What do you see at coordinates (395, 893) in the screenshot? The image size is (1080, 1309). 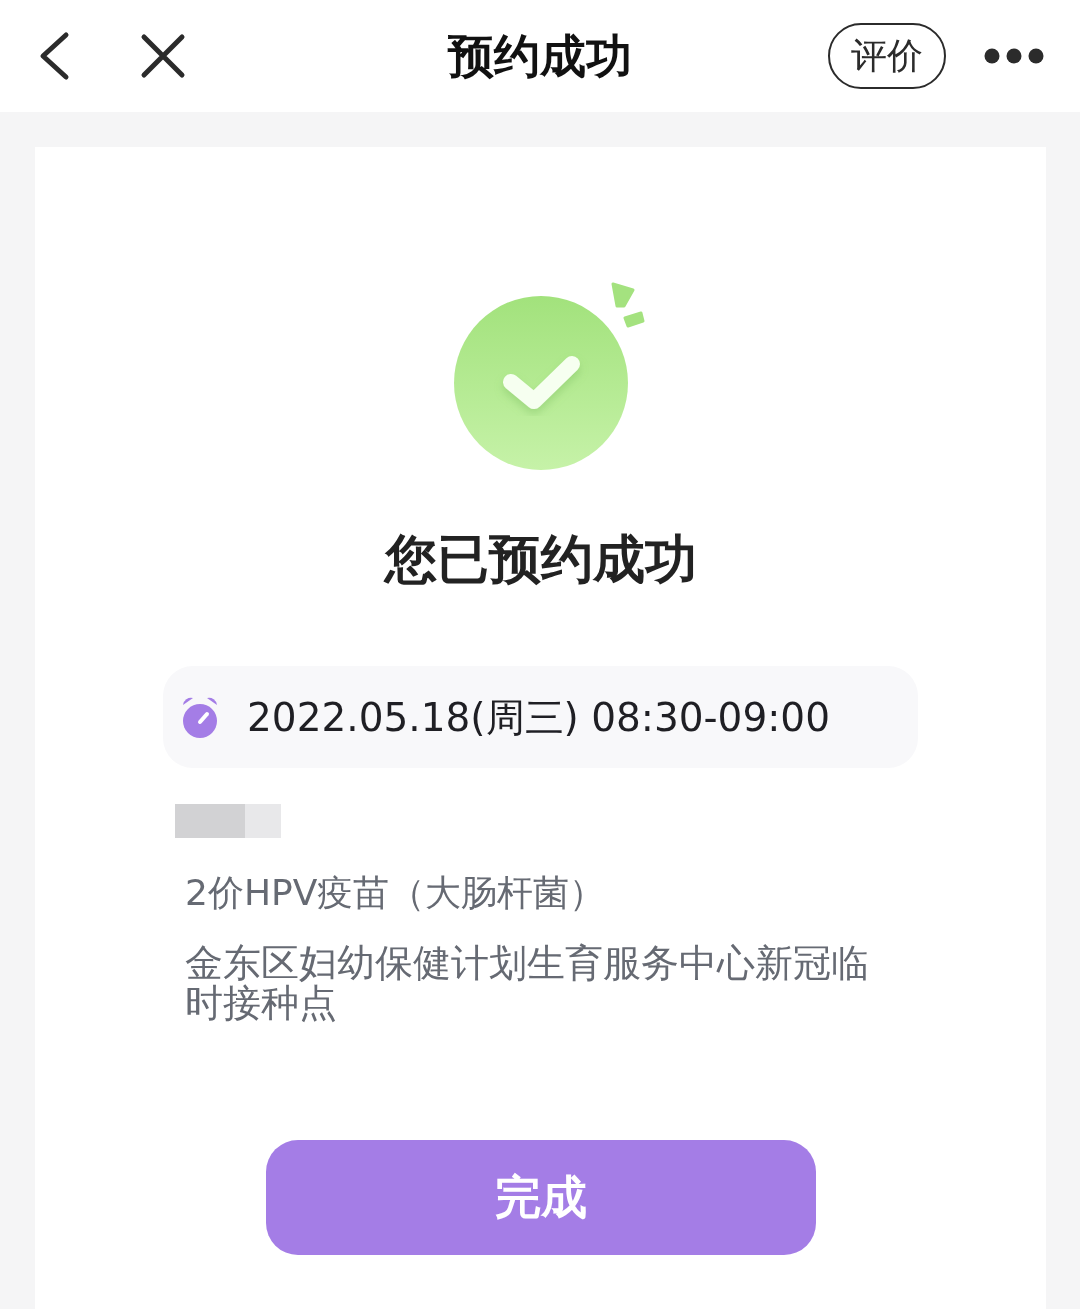 I see `vaccine-name: 2价HPV疫苗（大肠杆菌）` at bounding box center [395, 893].